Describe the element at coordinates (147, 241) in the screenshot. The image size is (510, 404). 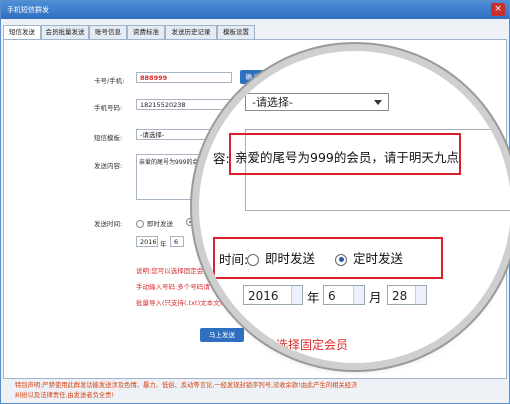
I see `year-input: 2016` at that location.